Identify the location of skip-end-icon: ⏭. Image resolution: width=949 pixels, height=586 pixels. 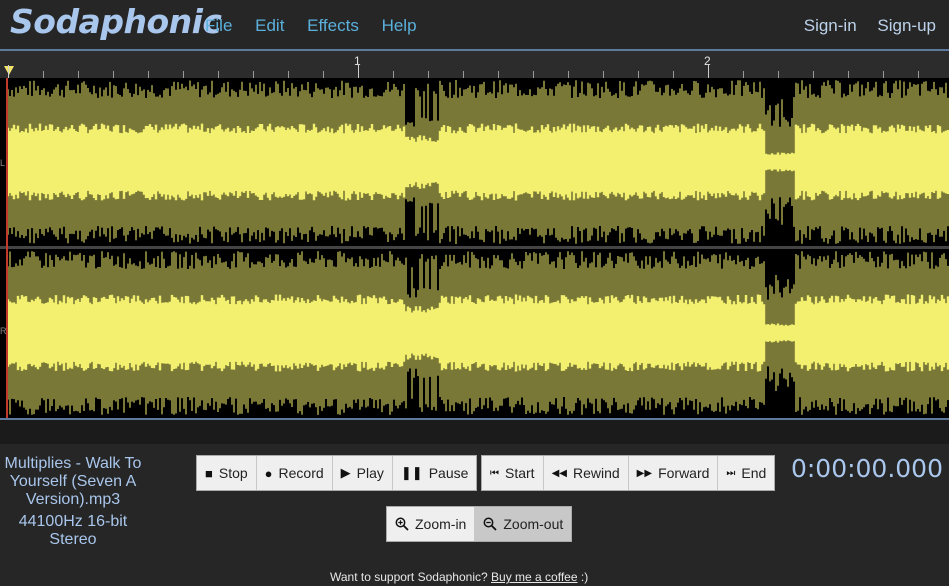
(731, 473).